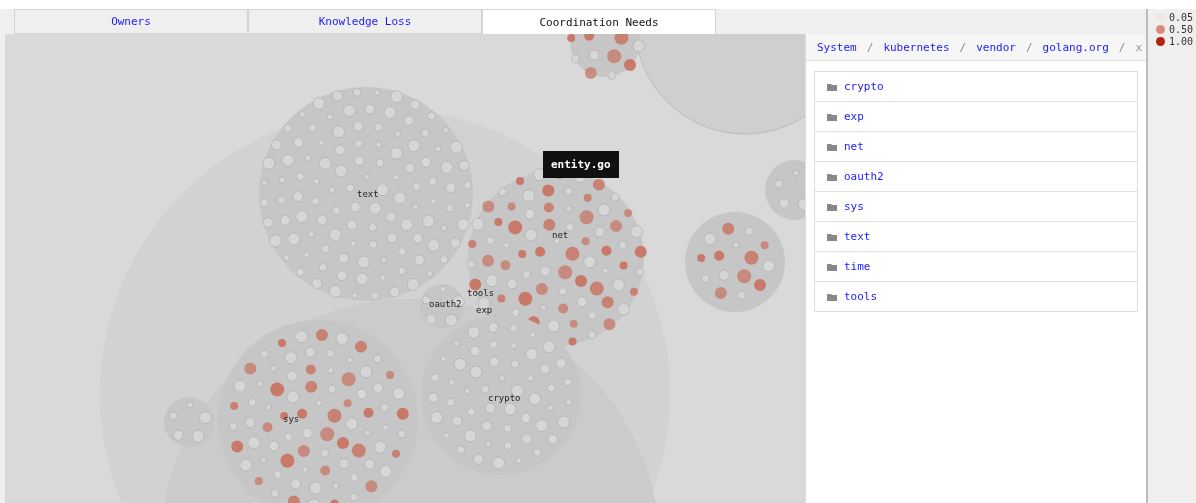 This screenshot has width=1196, height=503. I want to click on folder-name: text, so click(857, 236).